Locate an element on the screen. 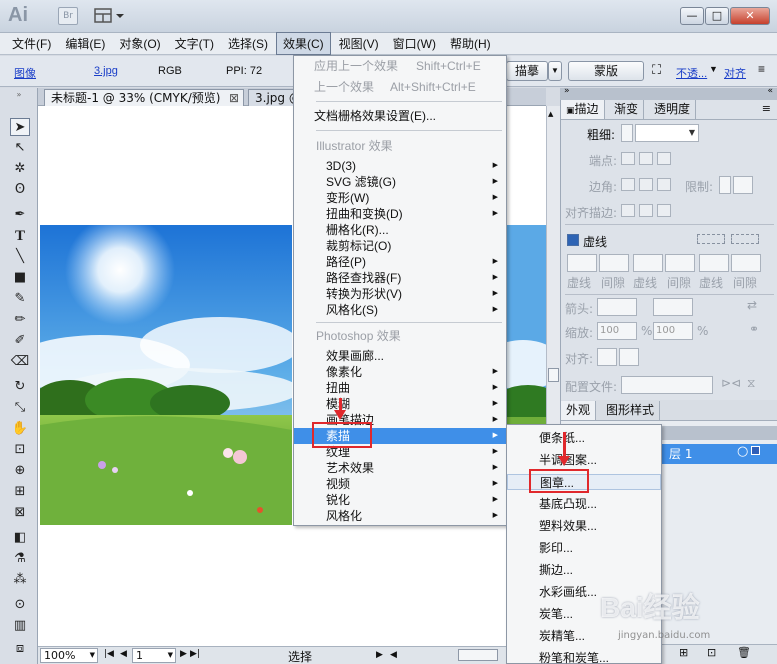  blob-brush-tool-icon: ✐ is located at coordinates (20, 341).